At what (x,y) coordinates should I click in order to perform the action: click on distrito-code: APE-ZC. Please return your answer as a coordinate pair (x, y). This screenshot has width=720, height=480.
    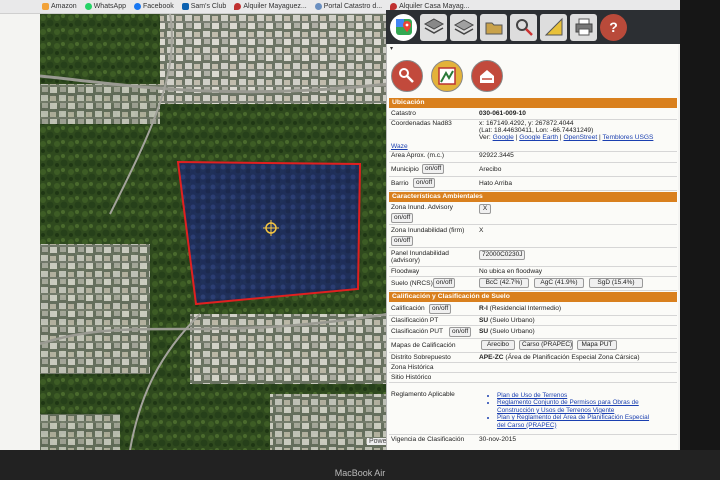
    Looking at the image, I should click on (491, 357).